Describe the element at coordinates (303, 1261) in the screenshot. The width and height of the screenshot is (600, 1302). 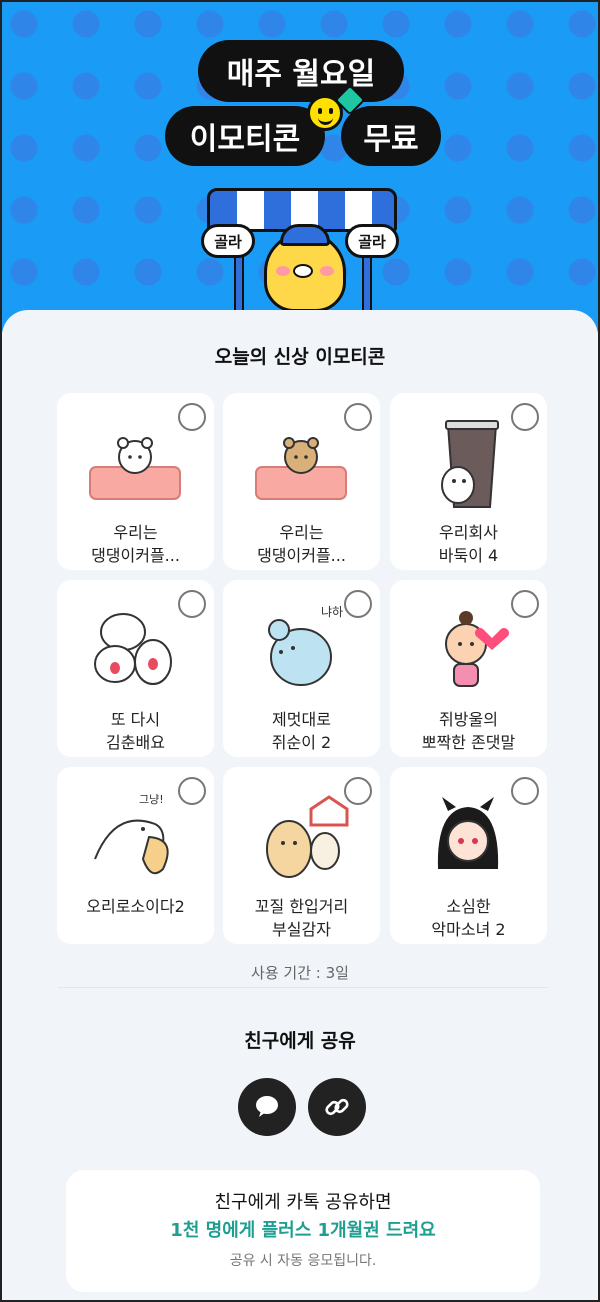
I see `promo-note: 공유 시 자동 응모됩니다.` at that location.